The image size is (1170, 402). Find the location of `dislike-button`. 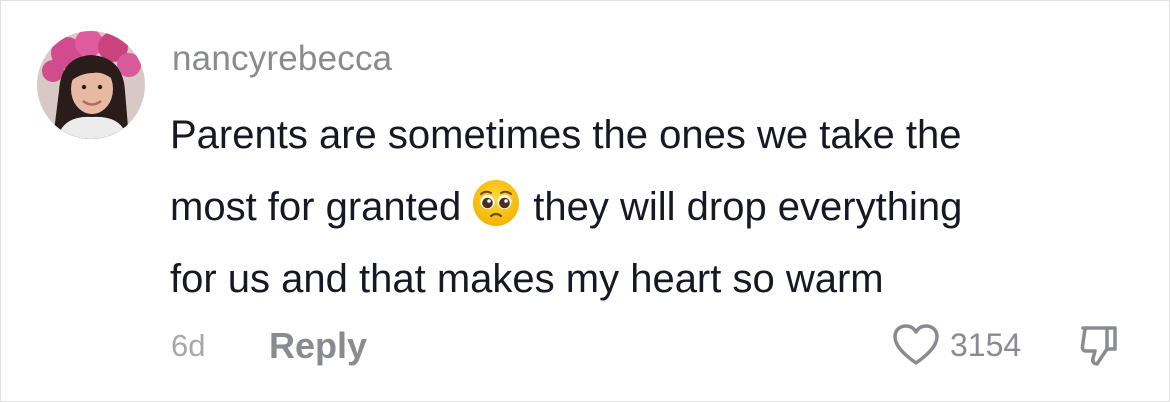

dislike-button is located at coordinates (1099, 345).